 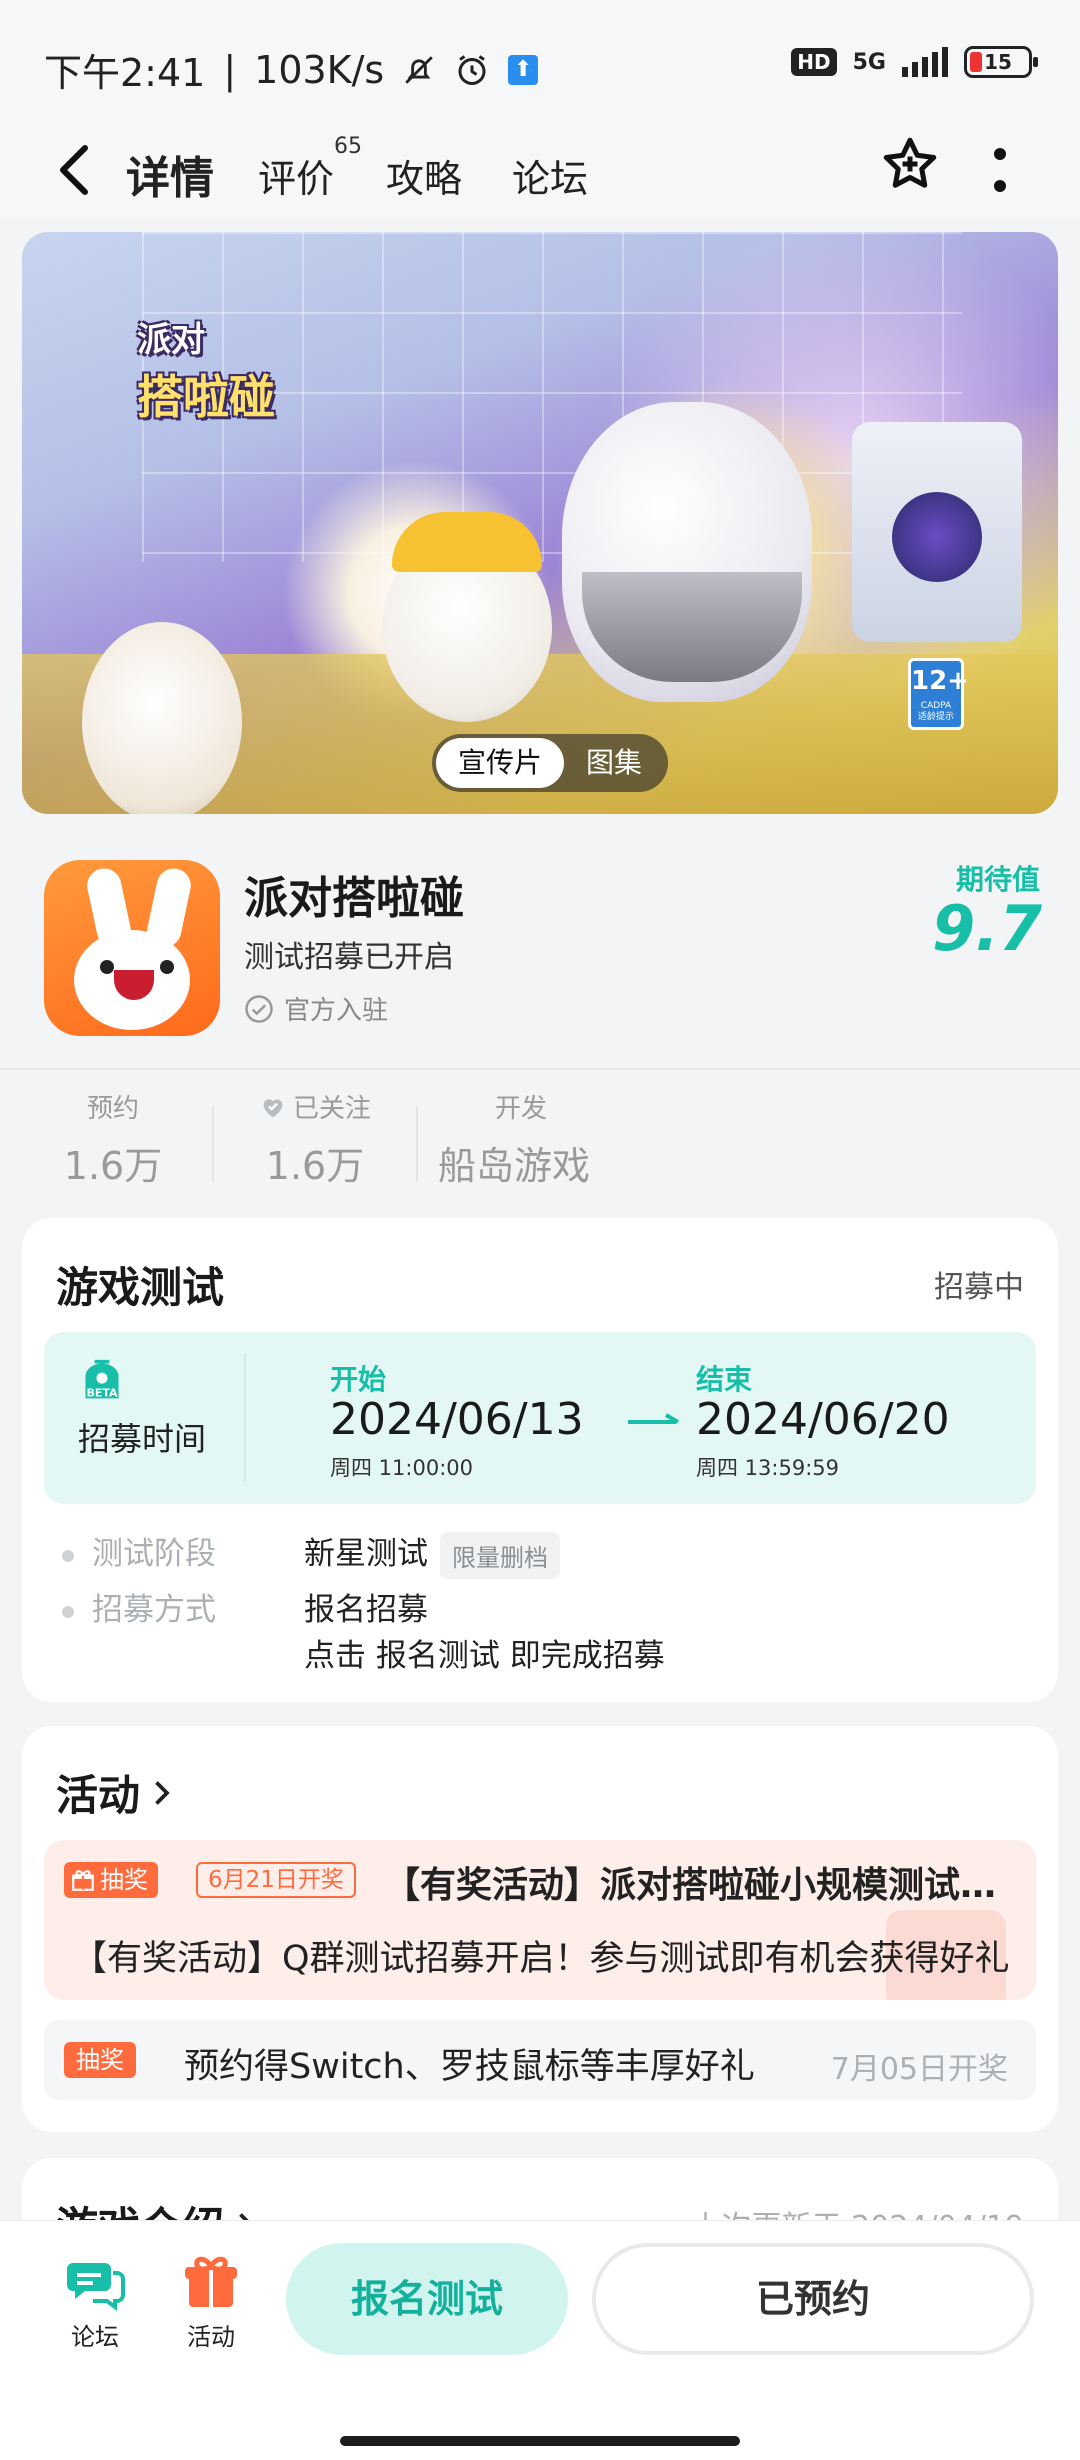 What do you see at coordinates (310, 168) in the screenshot?
I see `tab-reviews: 评价 65` at bounding box center [310, 168].